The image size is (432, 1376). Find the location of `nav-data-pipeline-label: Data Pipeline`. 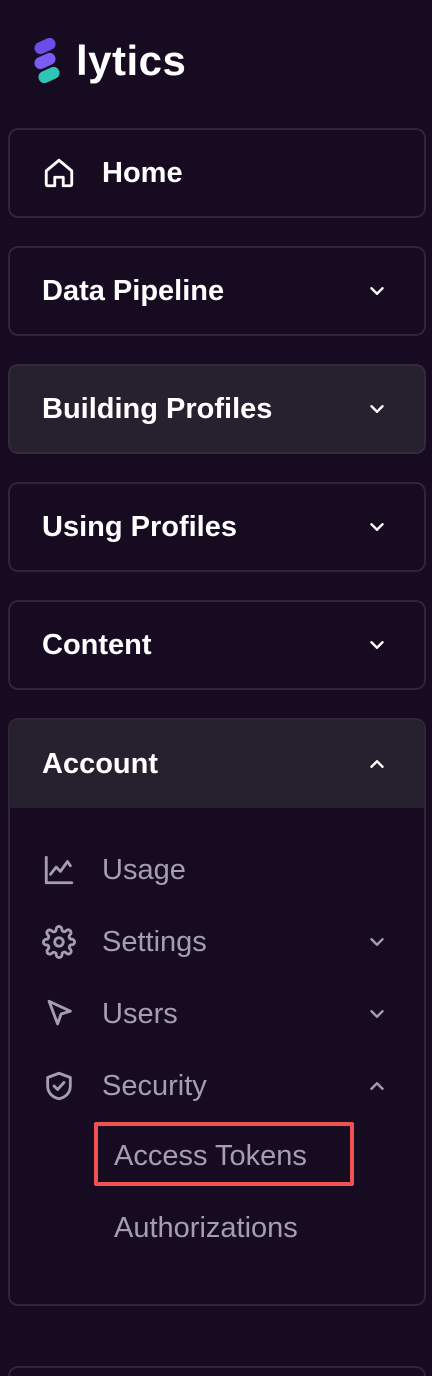

nav-data-pipeline-label: Data Pipeline is located at coordinates (133, 290).